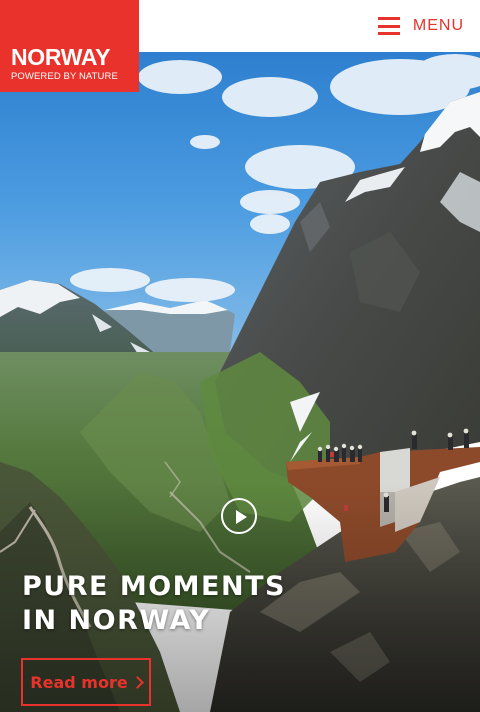 Image resolution: width=480 pixels, height=712 pixels. Describe the element at coordinates (241, 517) in the screenshot. I see `play-icon` at that location.